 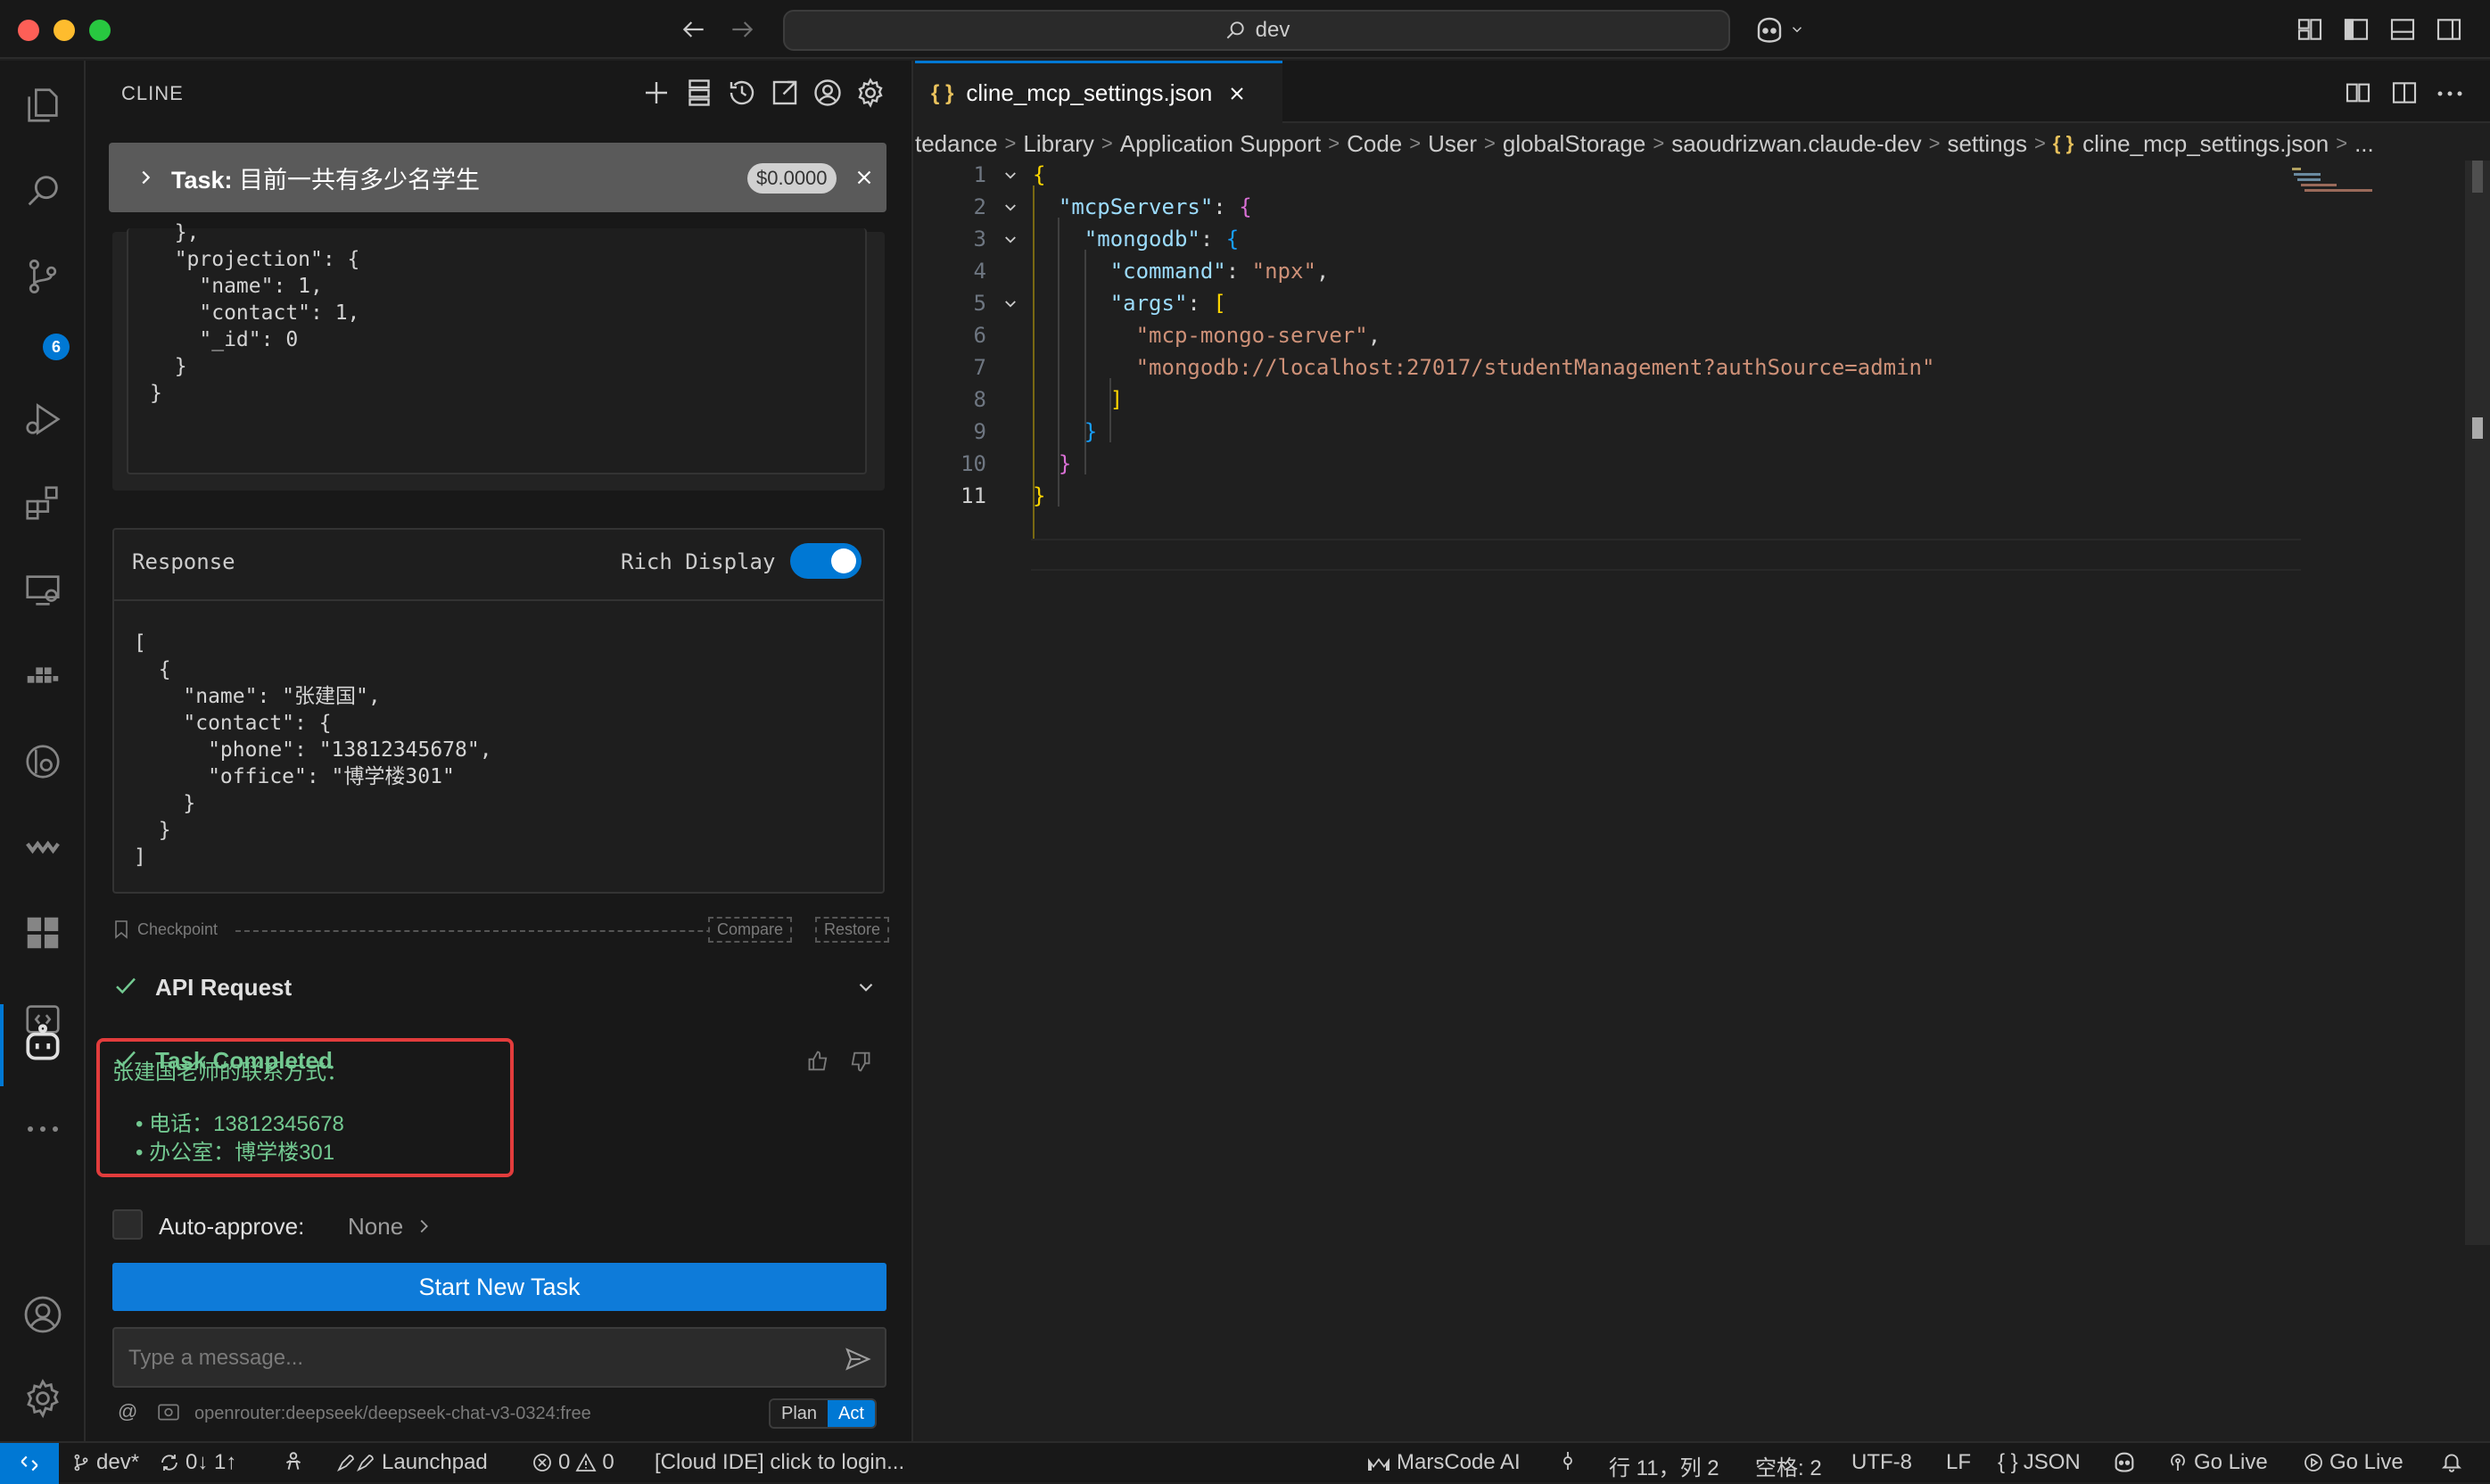 What do you see at coordinates (291, 1225) in the screenshot?
I see `auto-approve-row: Auto-approve: None` at bounding box center [291, 1225].